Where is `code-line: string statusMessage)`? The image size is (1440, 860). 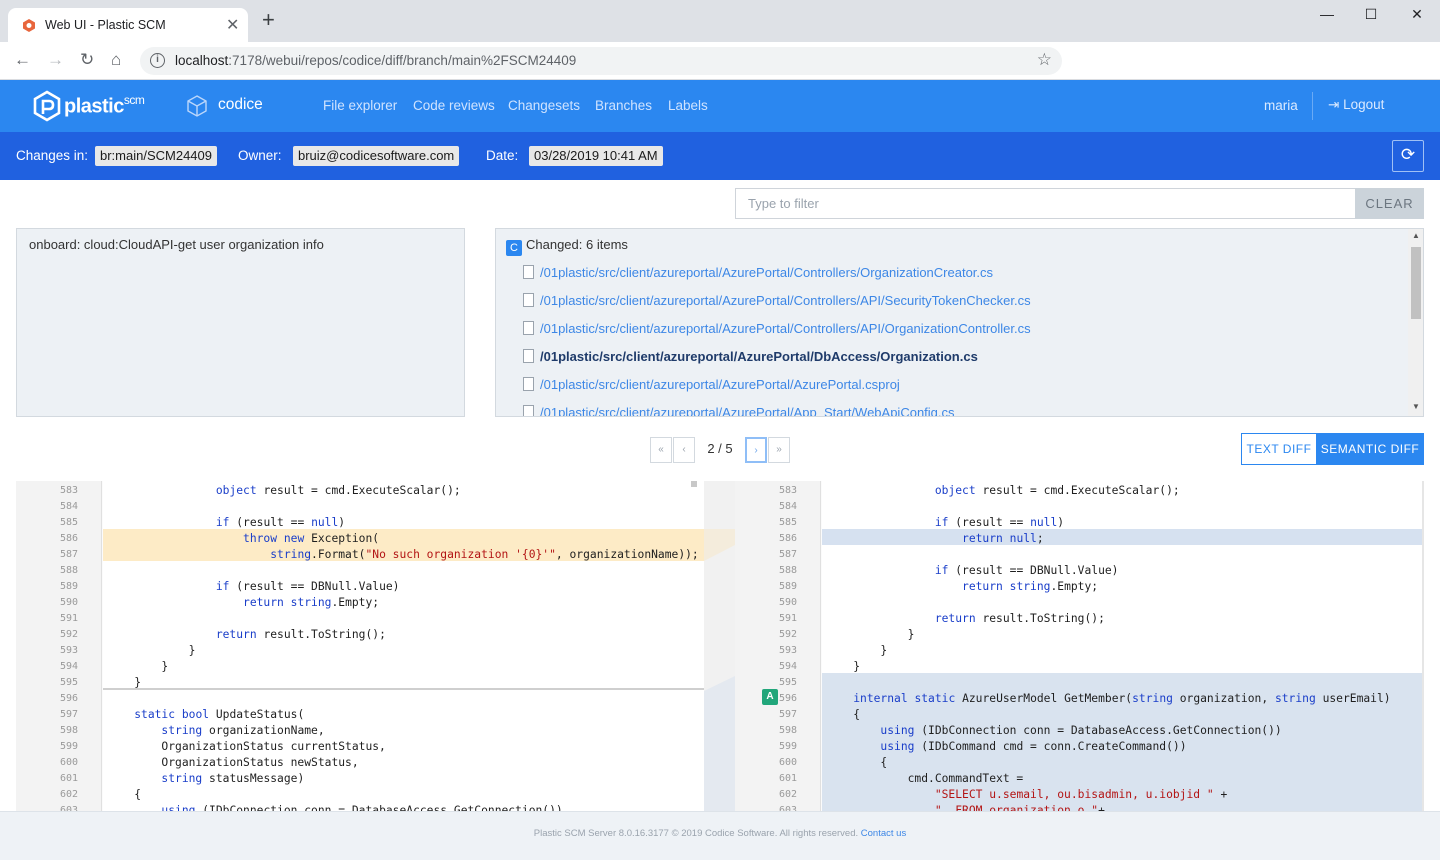 code-line: string statusMessage) is located at coordinates (233, 778).